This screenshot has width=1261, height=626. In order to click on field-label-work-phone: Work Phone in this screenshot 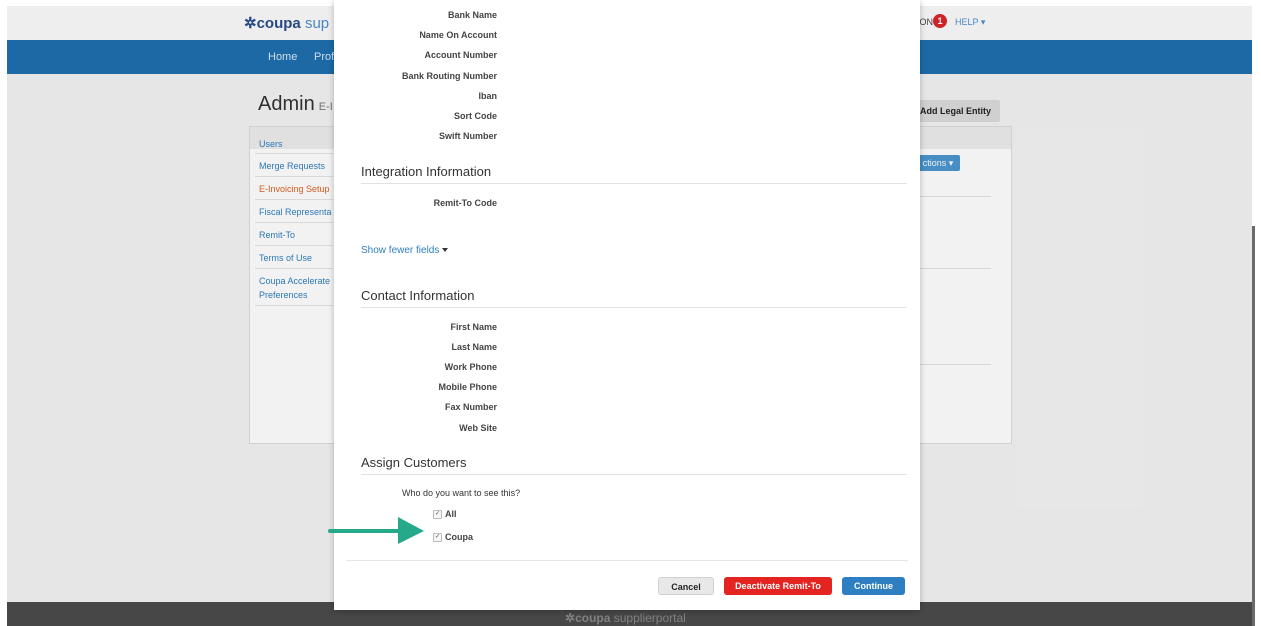, I will do `click(470, 367)`.